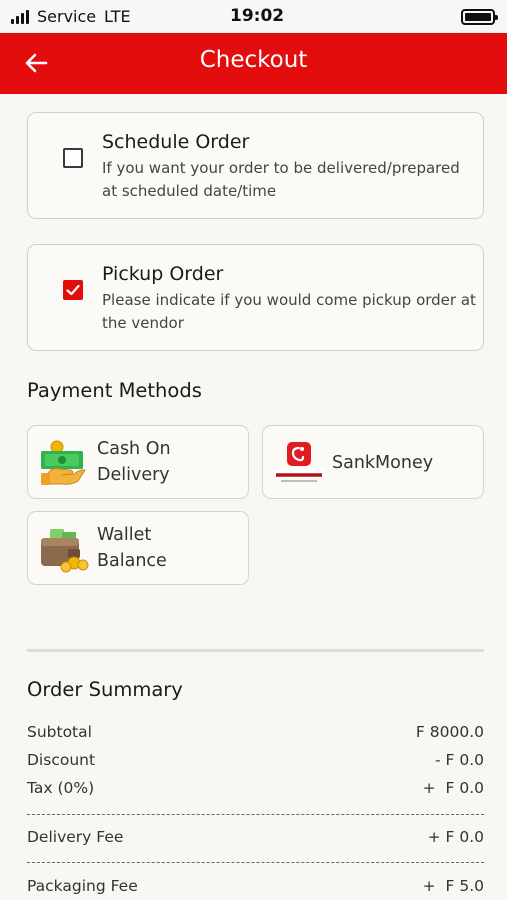 This screenshot has height=900, width=507. Describe the element at coordinates (479, 17) in the screenshot. I see `battery-icon` at that location.